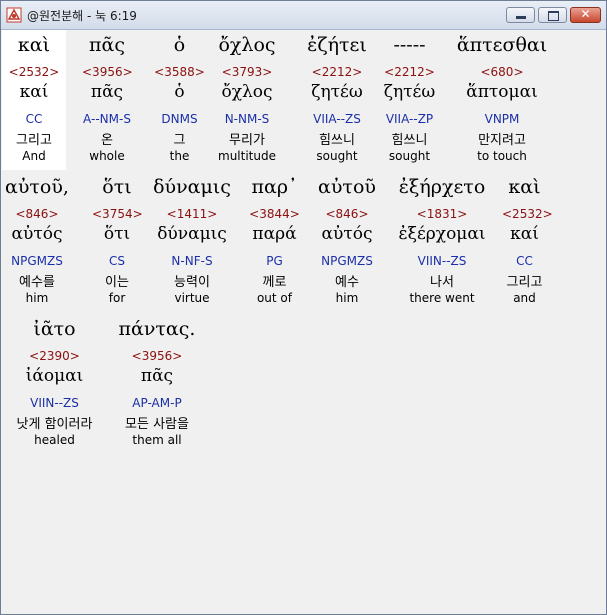  What do you see at coordinates (274, 234) in the screenshot?
I see `lemma: παρά` at bounding box center [274, 234].